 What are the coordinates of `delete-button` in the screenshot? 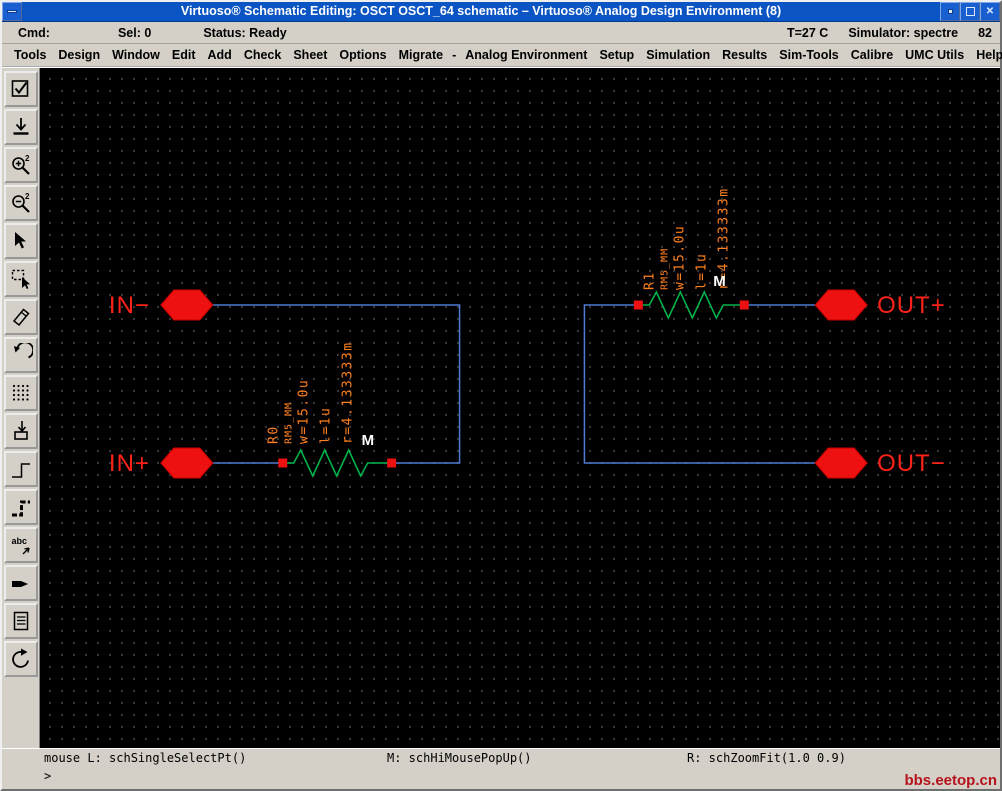 It's located at (20, 317).